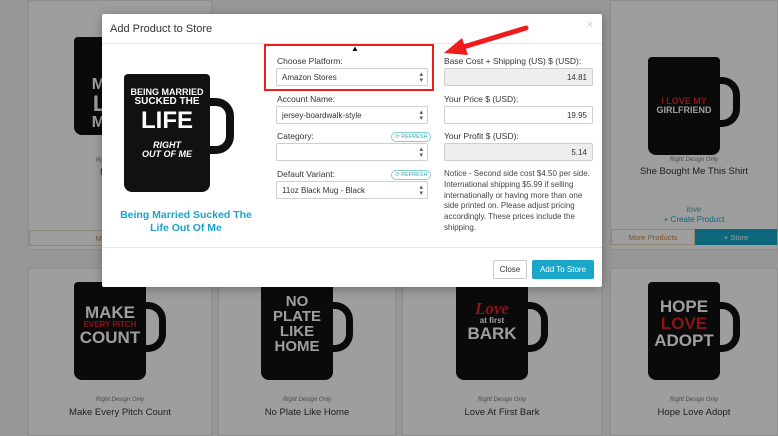  I want to click on category-label: Category:, so click(295, 136).